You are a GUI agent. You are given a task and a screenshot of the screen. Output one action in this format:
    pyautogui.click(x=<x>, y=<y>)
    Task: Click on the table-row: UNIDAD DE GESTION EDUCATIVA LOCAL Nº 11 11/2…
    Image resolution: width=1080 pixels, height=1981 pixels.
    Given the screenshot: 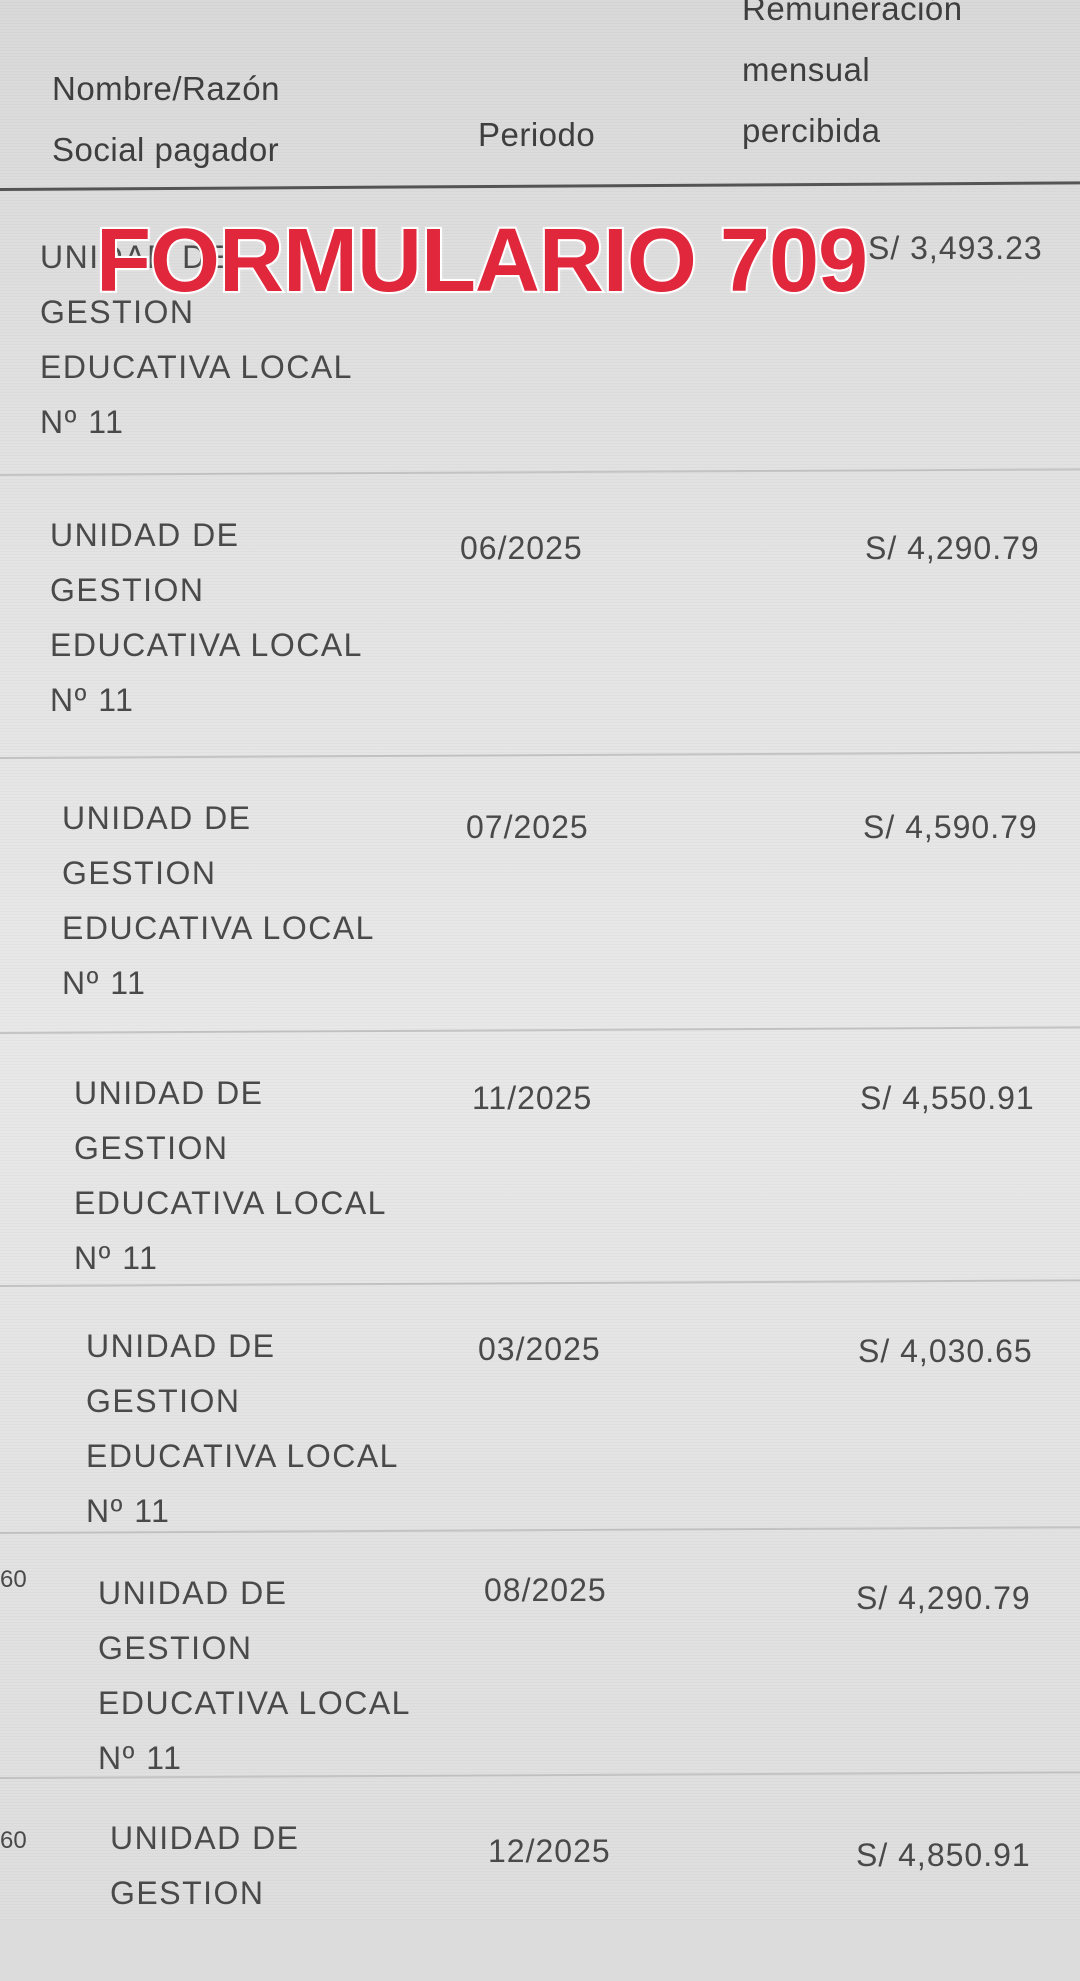 What is the action you would take?
    pyautogui.click(x=540, y=1162)
    